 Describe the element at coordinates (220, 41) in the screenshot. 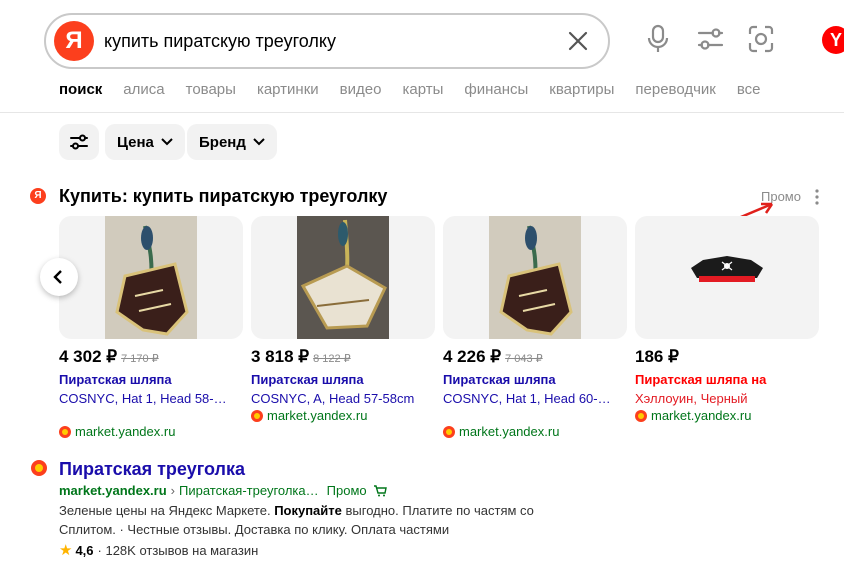

I see `search-input: купить пиратскую треуголку` at that location.